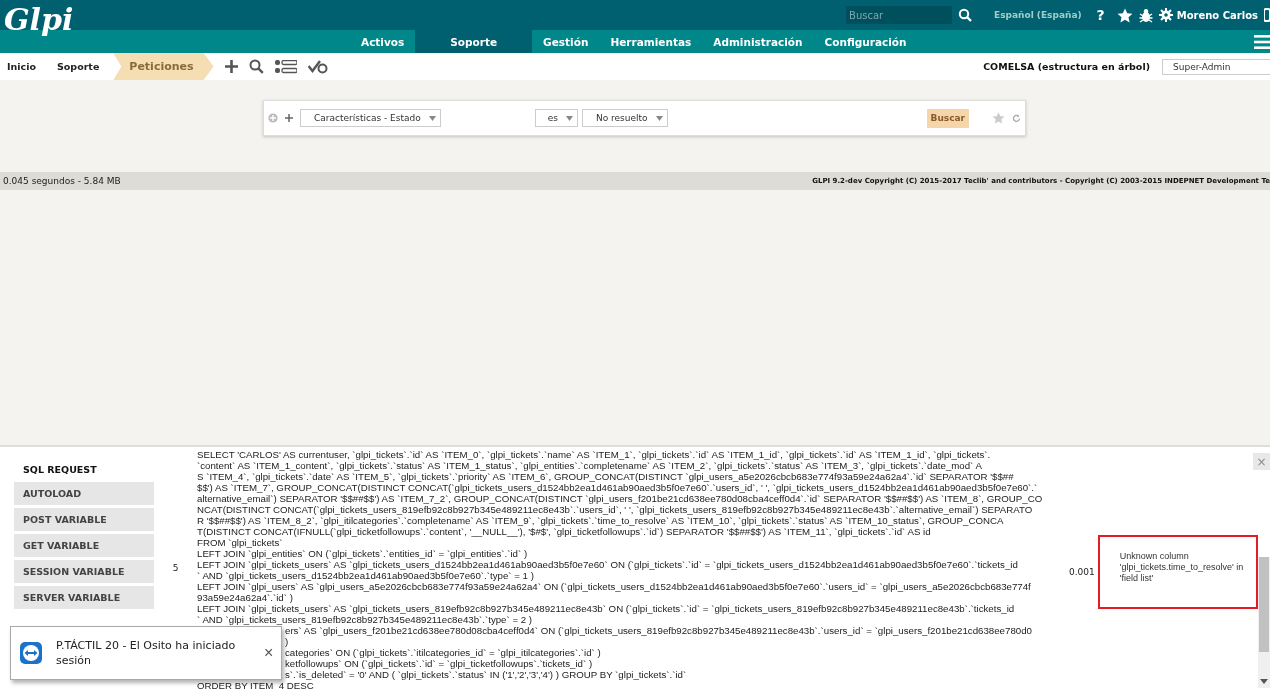 The image size is (1270, 690). Describe the element at coordinates (617, 487) in the screenshot. I see `sql-line: $$') AS `ITEM_7`, GROUP_CONCAT(DISTINCT CONCAT(`glpi_tickets_users_d1524bb2ea1d461ab90aed3b5f0e7e60`.`users_id`, ' ', `glpi_tickets_users_d1524bb2ea1d461ab90aed3b5f0e7e60`.`` at that location.